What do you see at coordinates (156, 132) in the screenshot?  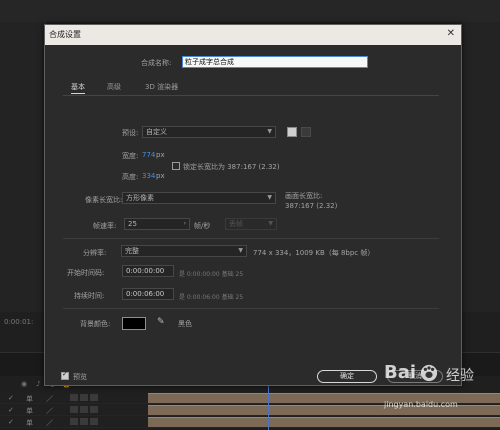 I see `preset-value: 自定义` at bounding box center [156, 132].